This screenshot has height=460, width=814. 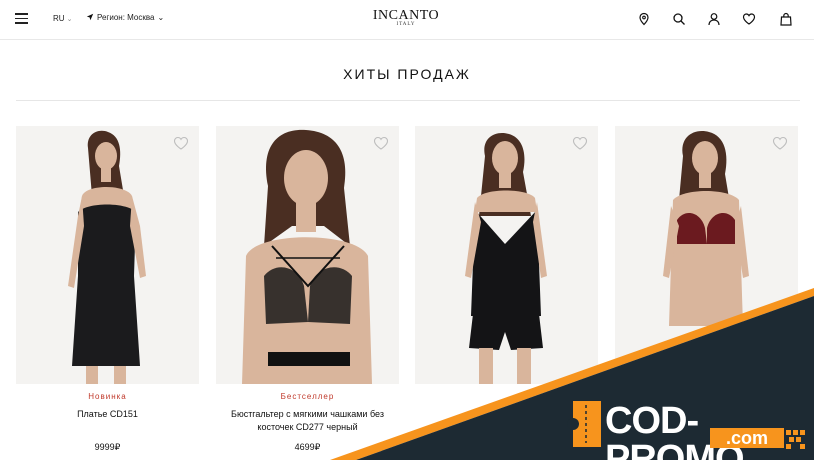 I want to click on site-header: RU ⌄ Регион: Москва ⌄ INCANTO ITALY, so click(x=407, y=20).